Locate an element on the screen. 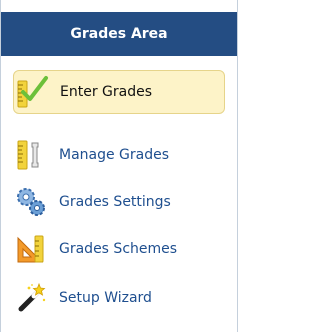 This screenshot has width=320, height=332. panel-title: Grades Area is located at coordinates (119, 34).